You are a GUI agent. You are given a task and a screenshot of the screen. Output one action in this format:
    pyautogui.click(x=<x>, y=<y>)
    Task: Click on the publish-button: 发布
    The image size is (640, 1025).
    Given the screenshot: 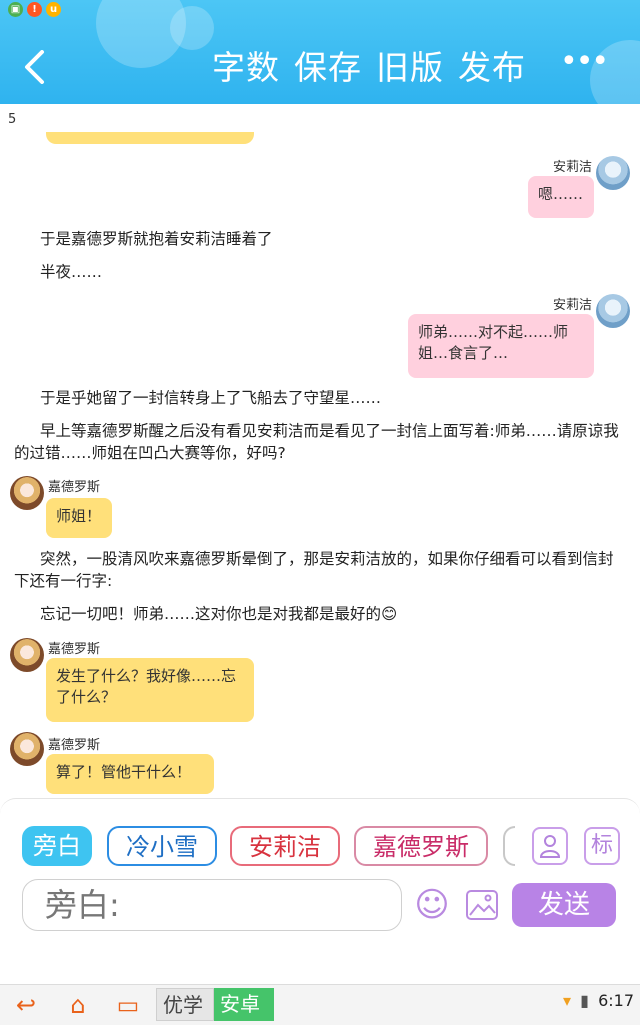 What is the action you would take?
    pyautogui.click(x=492, y=68)
    